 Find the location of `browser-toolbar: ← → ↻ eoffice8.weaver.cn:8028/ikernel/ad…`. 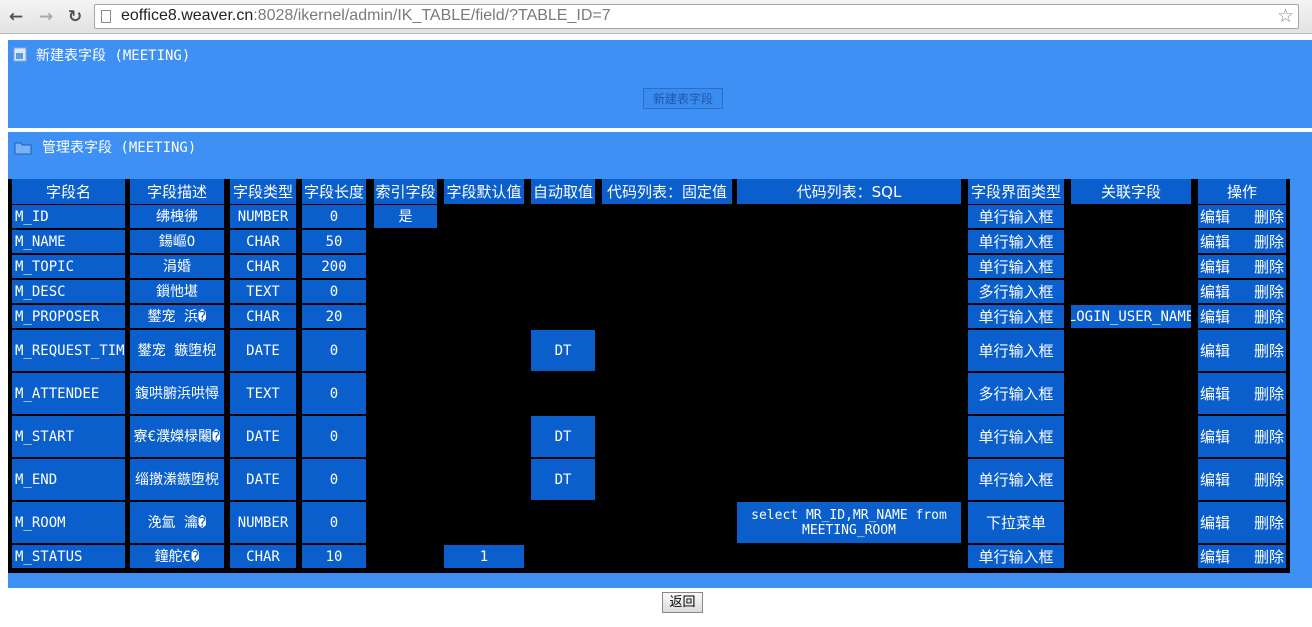

browser-toolbar: ← → ↻ eoffice8.weaver.cn:8028/ikernel/ad… is located at coordinates (656, 17).